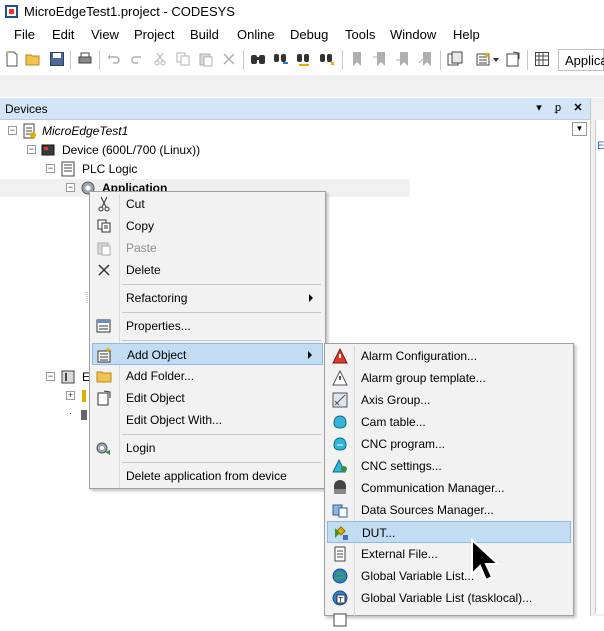 The image size is (604, 631). I want to click on tree-item-partial-child: +, so click(45, 396).